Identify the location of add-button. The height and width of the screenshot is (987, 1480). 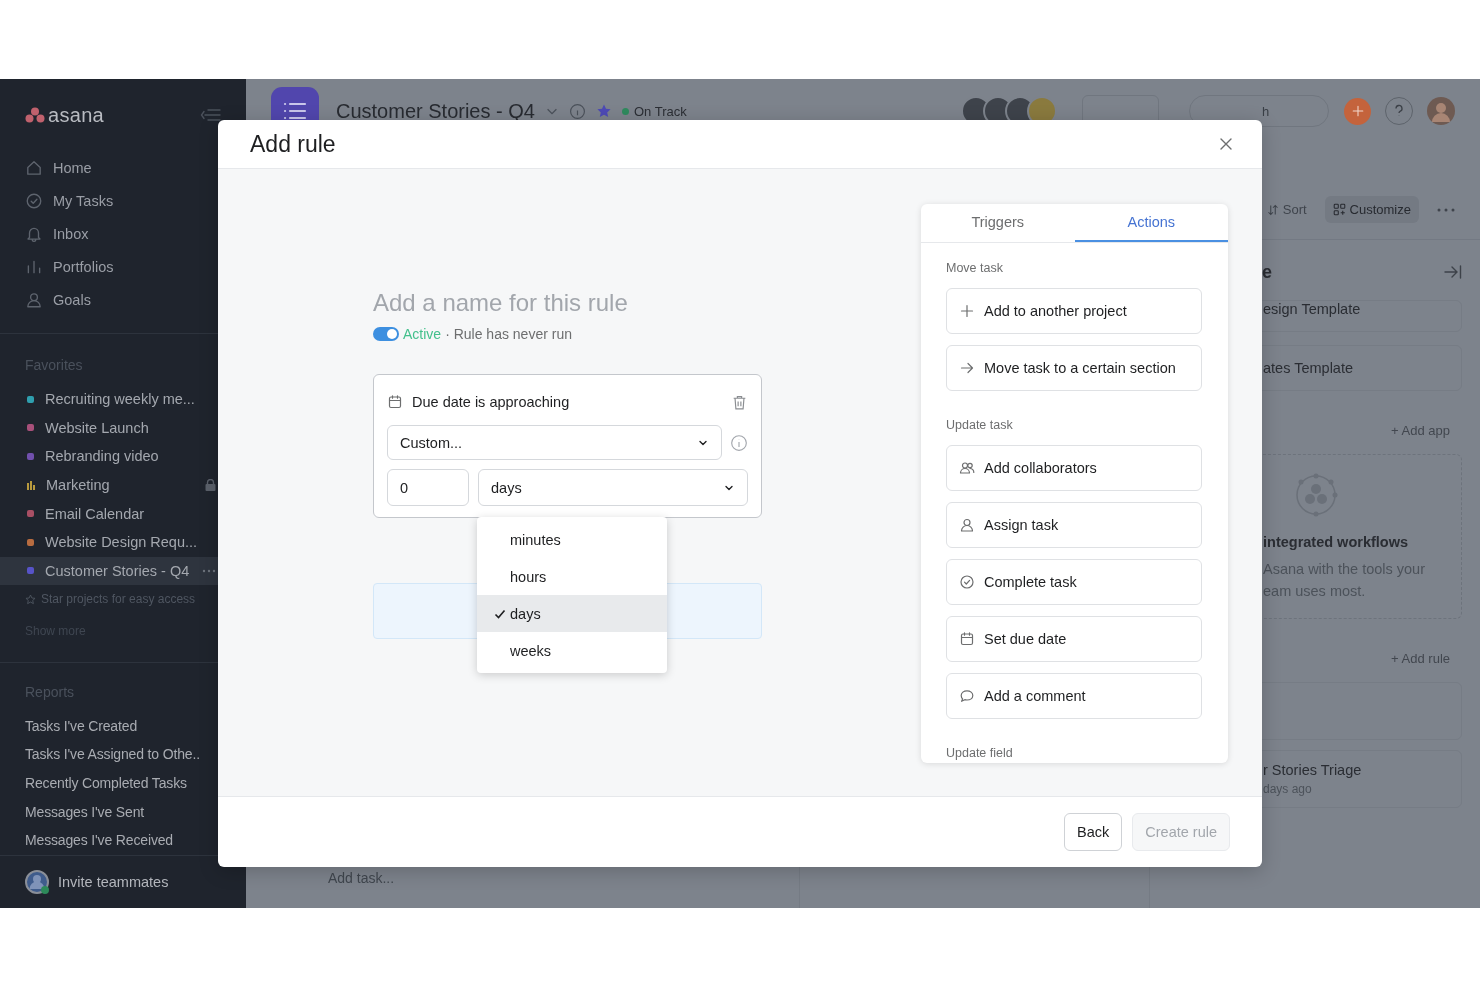
(1357, 111).